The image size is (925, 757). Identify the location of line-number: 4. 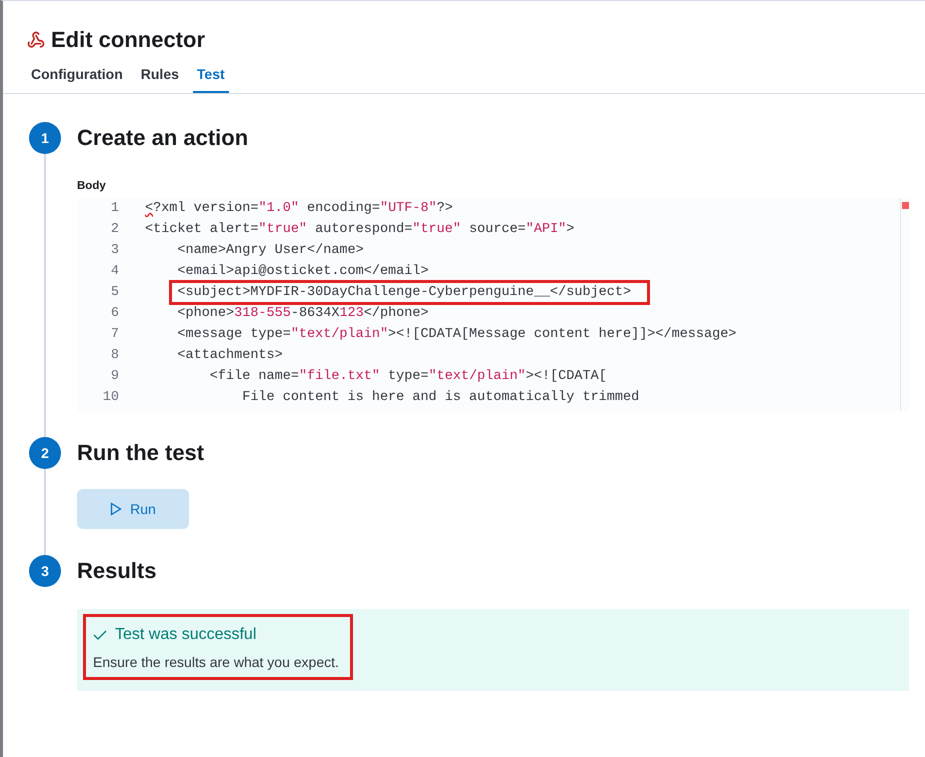
(114, 272).